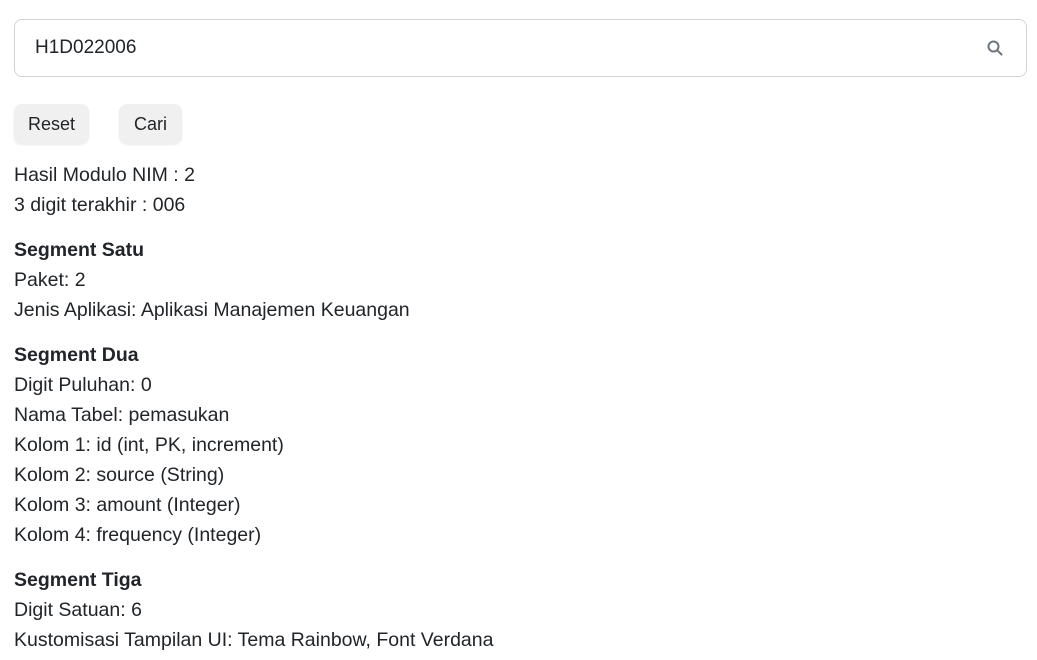 This screenshot has width=1037, height=660. Describe the element at coordinates (78, 580) in the screenshot. I see `segment-tiga-title: Segment Tiga` at that location.